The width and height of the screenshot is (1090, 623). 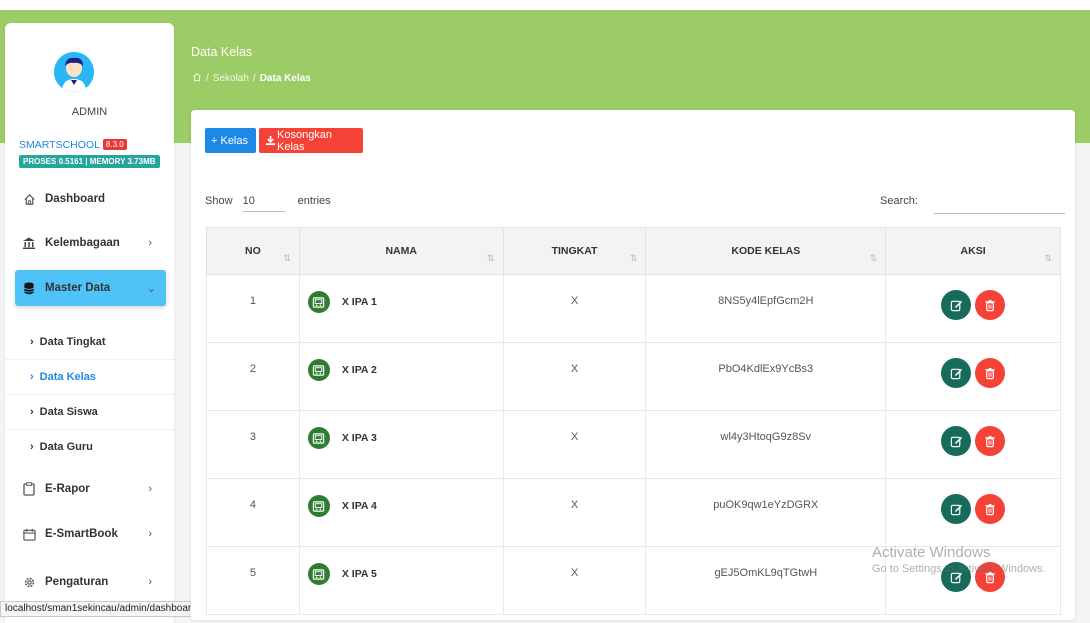 I want to click on page-title: Data Kelas, so click(x=222, y=52).